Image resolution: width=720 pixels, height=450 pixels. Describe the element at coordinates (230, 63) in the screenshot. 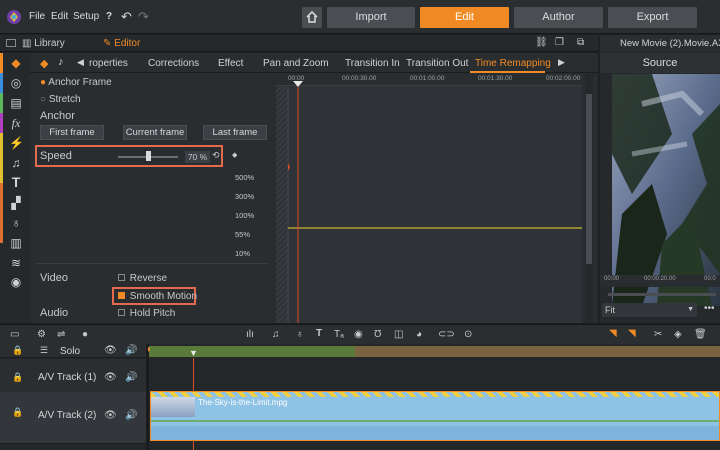

I see `tab-effect: Effect` at that location.